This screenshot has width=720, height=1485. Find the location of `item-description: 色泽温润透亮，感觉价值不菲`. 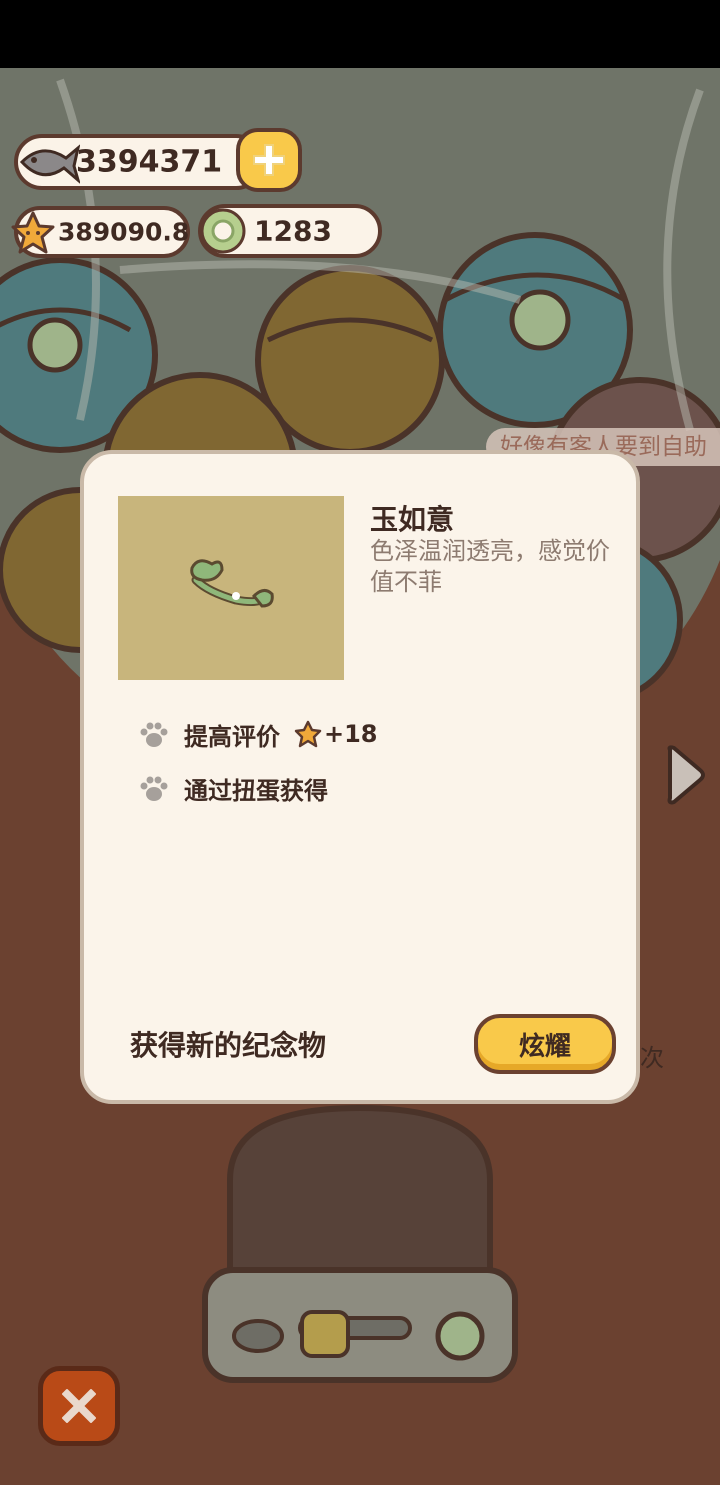

item-description: 色泽温润透亮，感觉价值不菲 is located at coordinates (490, 566).